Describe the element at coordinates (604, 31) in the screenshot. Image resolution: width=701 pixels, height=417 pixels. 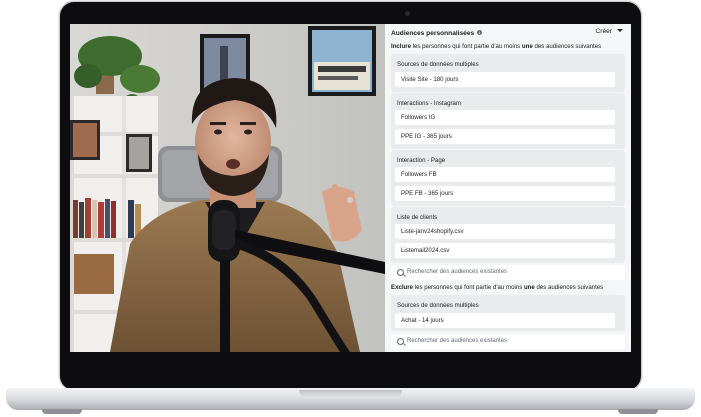
I see `create-button-label: Créer` at that location.